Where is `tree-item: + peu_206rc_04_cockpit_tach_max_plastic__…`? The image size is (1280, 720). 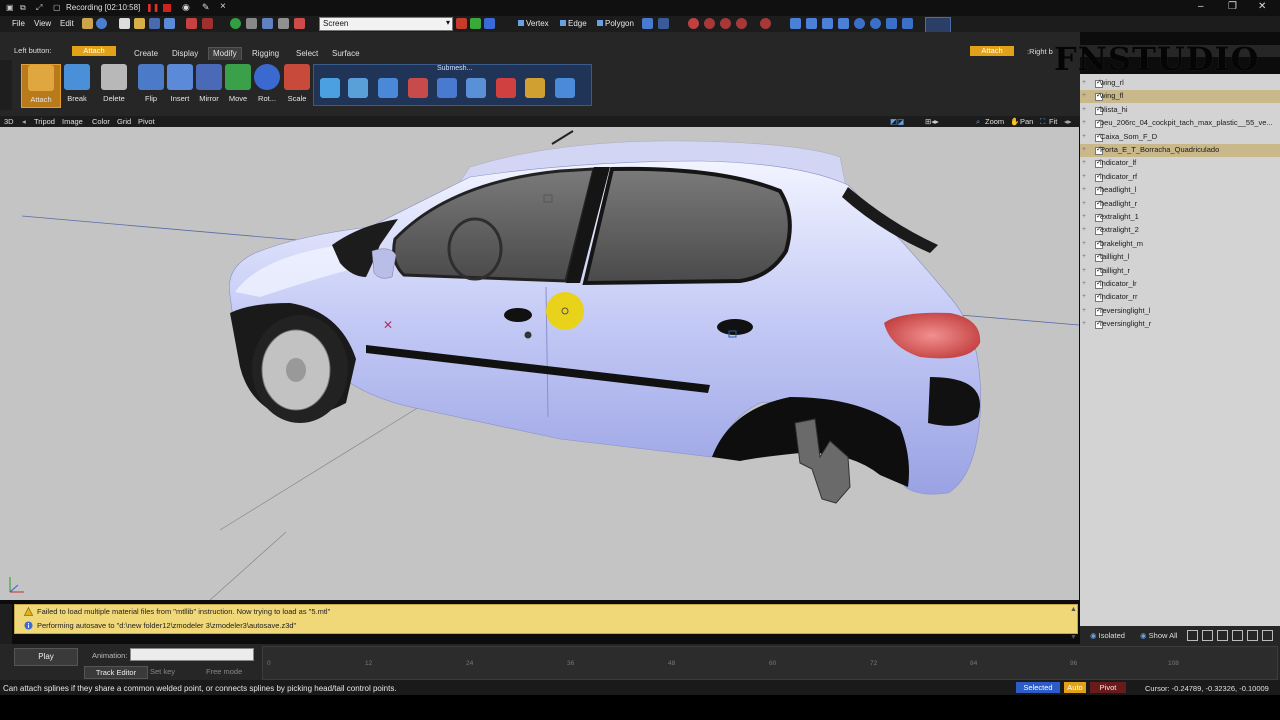 tree-item: + peu_206rc_04_cockpit_tach_max_plastic__… is located at coordinates (1180, 123).